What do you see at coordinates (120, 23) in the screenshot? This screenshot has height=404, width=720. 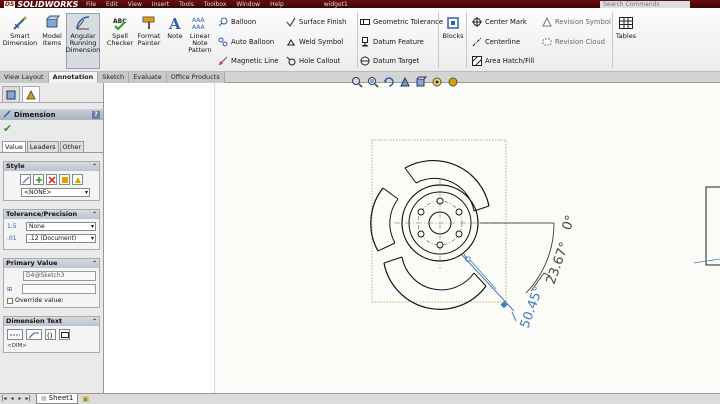 I see `spell-checker-icon: ABC` at bounding box center [120, 23].